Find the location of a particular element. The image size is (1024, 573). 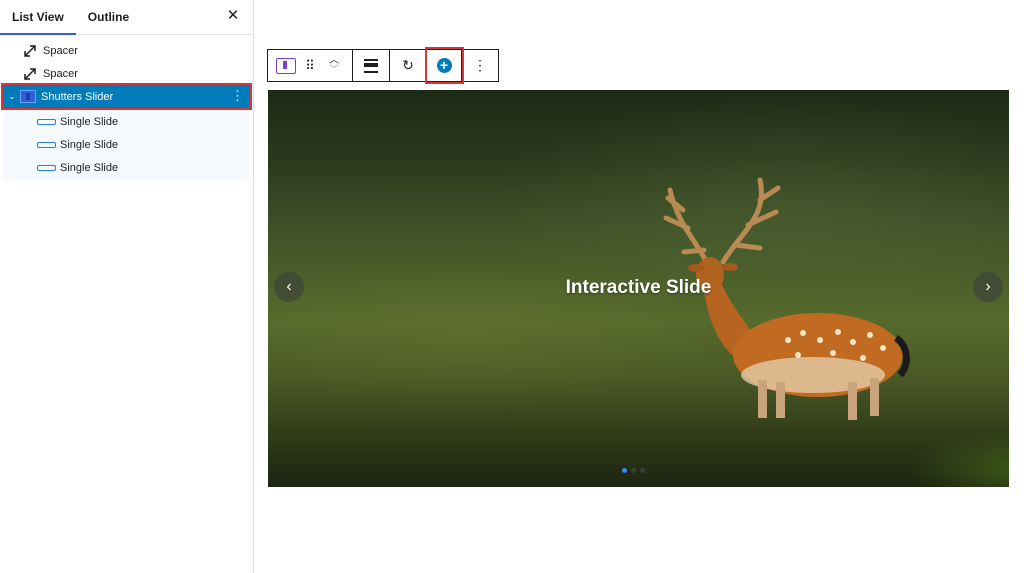

toolbar-group-block: ⠿ ︿ ﹀ is located at coordinates (310, 65).